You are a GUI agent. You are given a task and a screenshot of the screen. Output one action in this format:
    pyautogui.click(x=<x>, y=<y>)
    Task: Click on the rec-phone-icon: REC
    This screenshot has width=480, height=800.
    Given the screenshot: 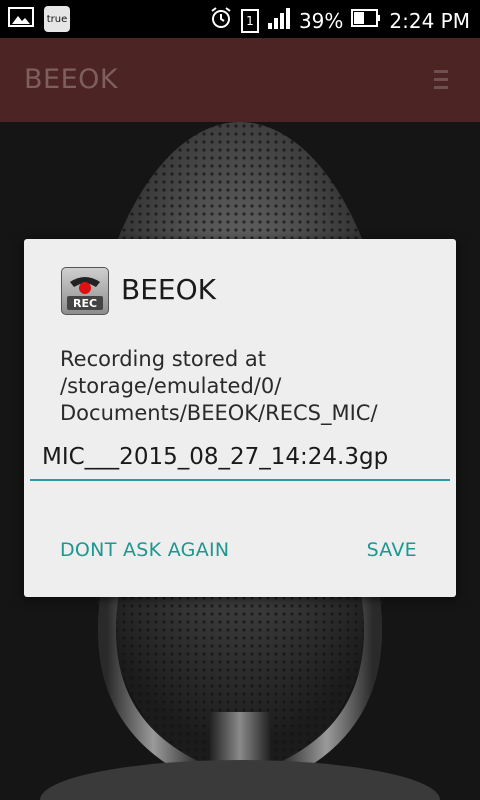 What is the action you would take?
    pyautogui.click(x=85, y=291)
    